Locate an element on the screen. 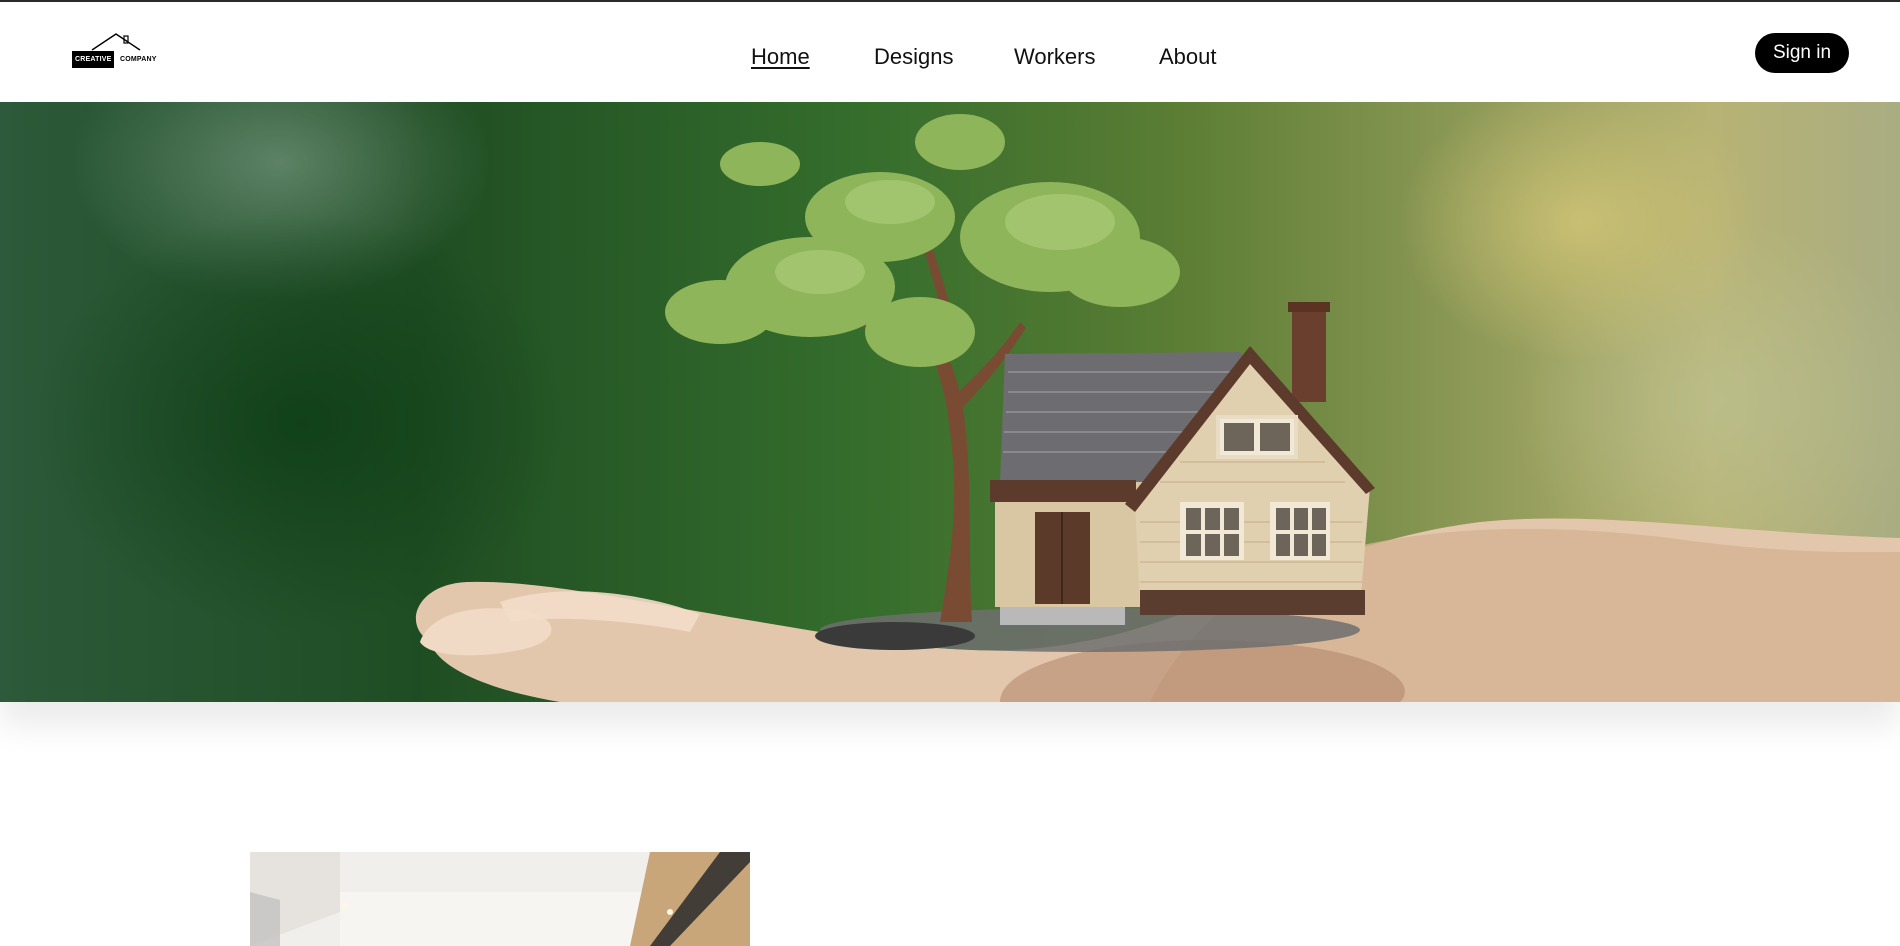  nav-designs-link: Designs is located at coordinates (913, 57).